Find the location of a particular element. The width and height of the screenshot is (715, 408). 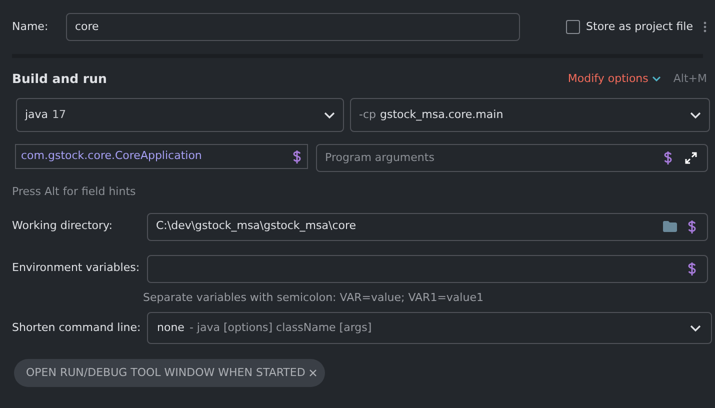

program-arguments-input: Program arguments is located at coordinates (488, 158).